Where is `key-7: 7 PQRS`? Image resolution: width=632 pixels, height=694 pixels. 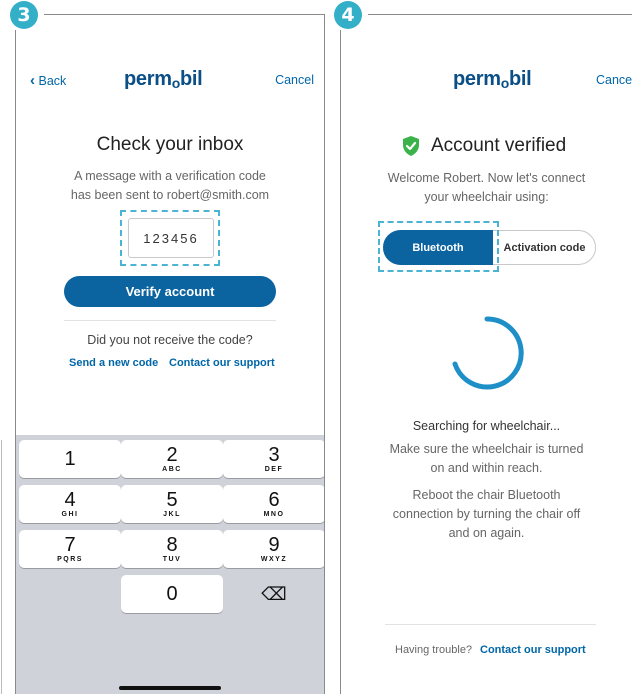 key-7: 7 PQRS is located at coordinates (70, 549).